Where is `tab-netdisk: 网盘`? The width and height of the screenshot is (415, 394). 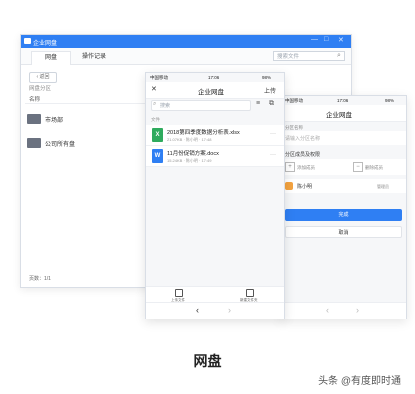
tab-netdisk: 网盘 is located at coordinates (51, 58).